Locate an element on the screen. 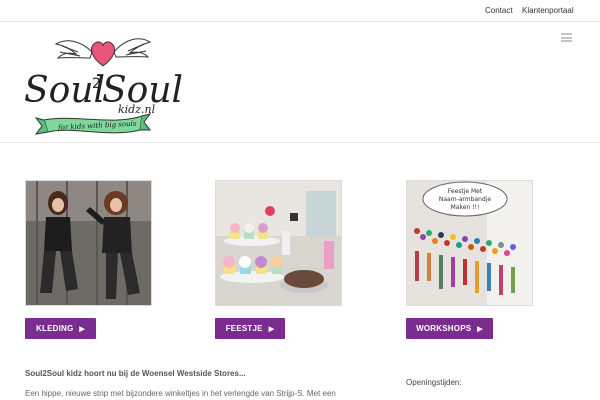 Image resolution: width=600 pixels, height=400 pixels. workshops-button-label: WORKSHOPS is located at coordinates (444, 328).